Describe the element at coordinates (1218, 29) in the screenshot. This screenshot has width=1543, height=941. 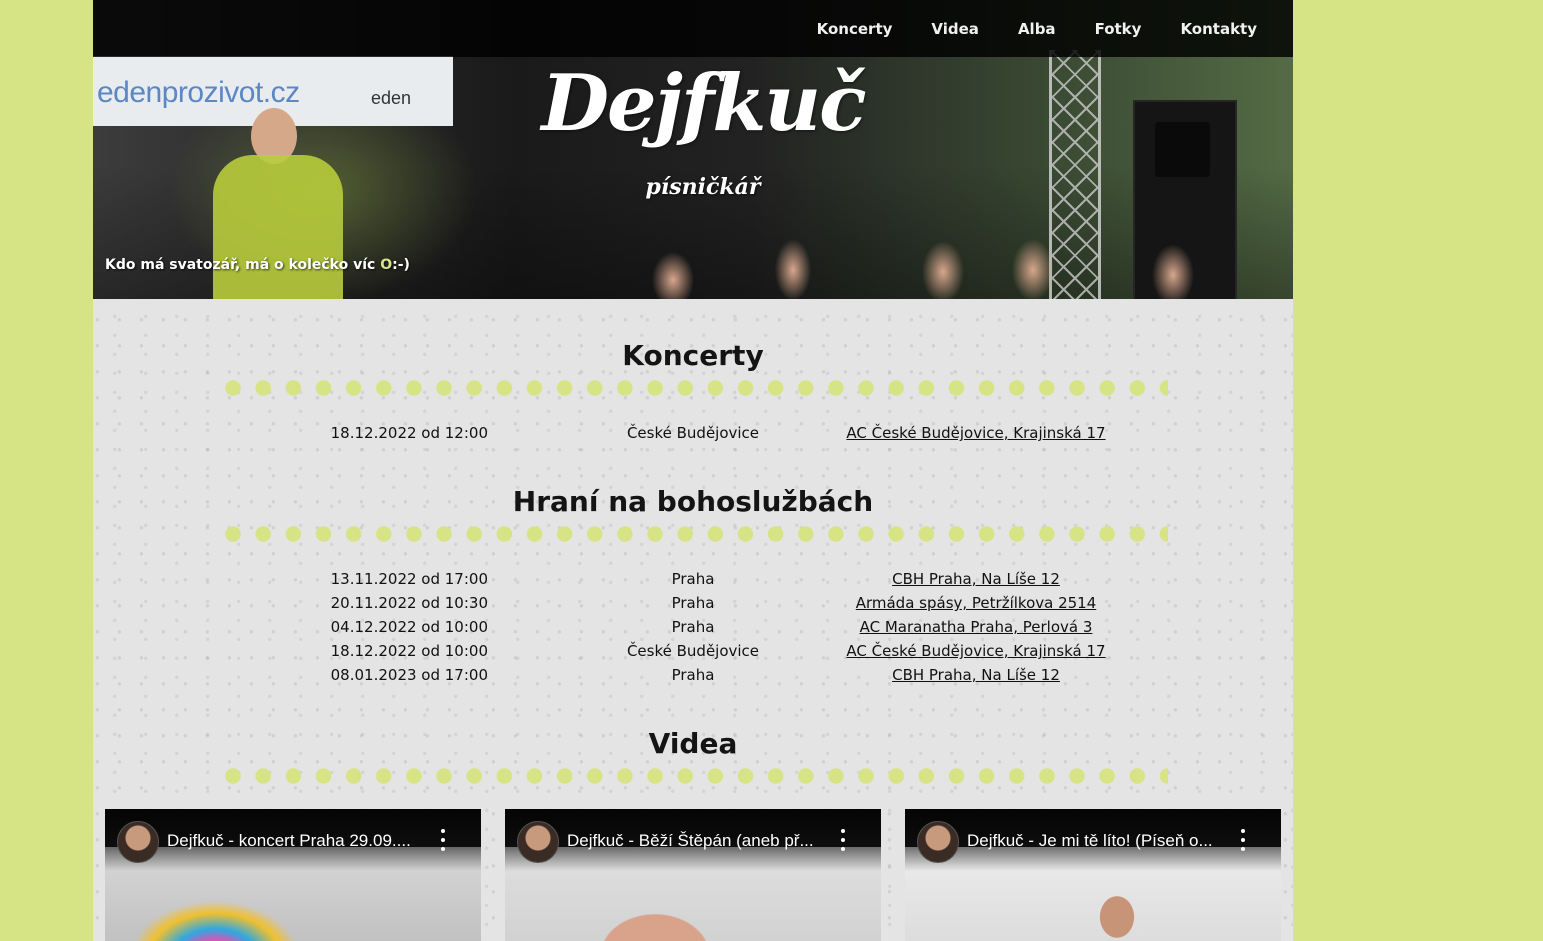
I see `nav-link-kontakty: Kontakty` at that location.